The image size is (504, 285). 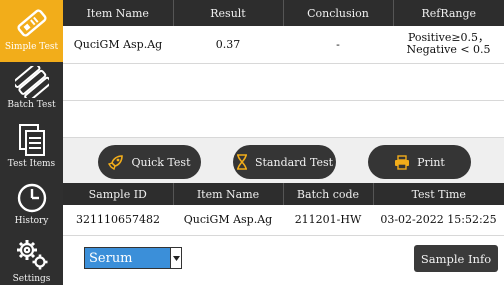 What do you see at coordinates (241, 162) in the screenshot?
I see `hourglass-icon` at bounding box center [241, 162].